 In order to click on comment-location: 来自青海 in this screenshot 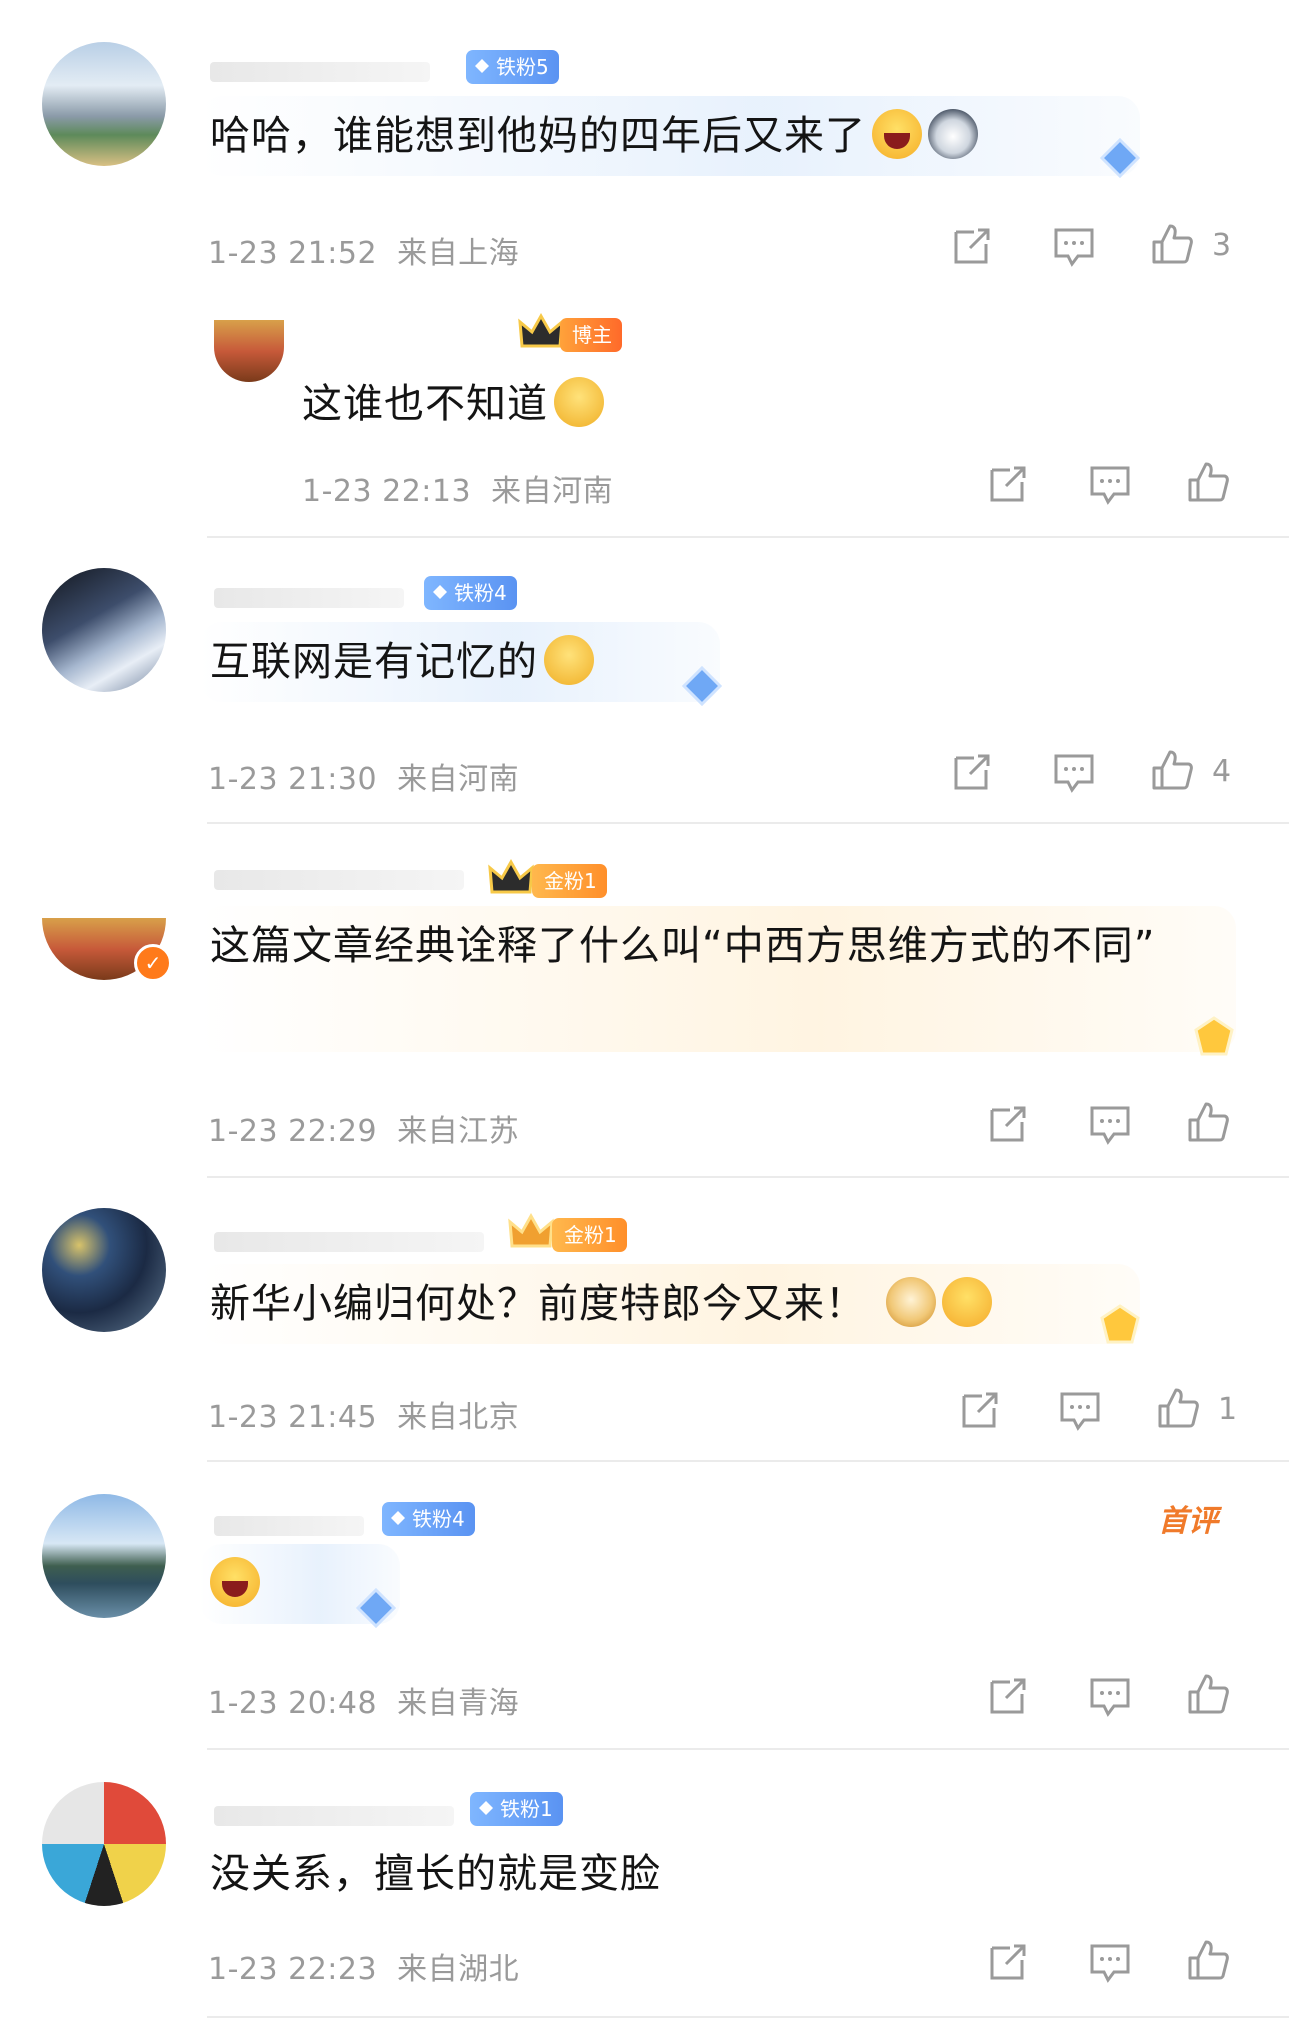, I will do `click(458, 1703)`.